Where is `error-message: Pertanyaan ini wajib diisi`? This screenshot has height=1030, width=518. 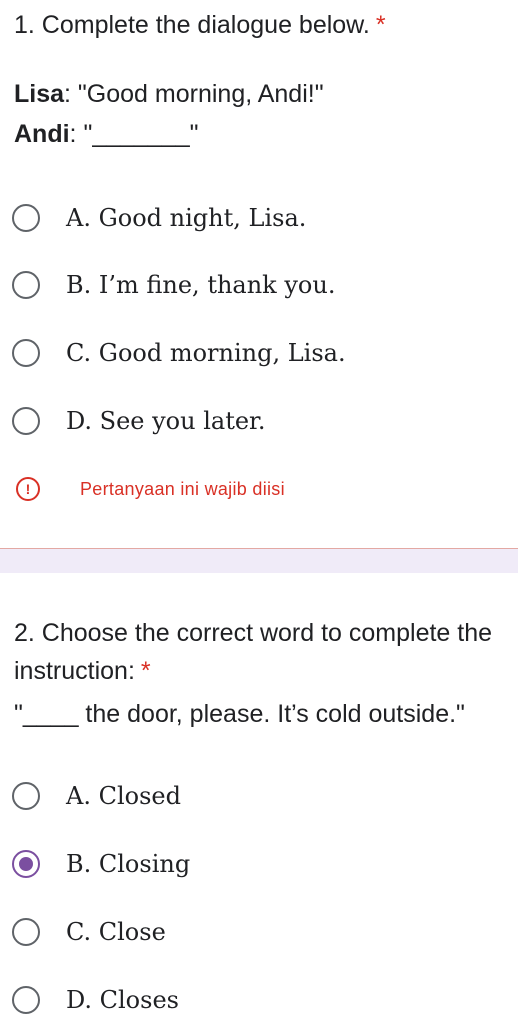 error-message: Pertanyaan ini wajib diisi is located at coordinates (182, 488).